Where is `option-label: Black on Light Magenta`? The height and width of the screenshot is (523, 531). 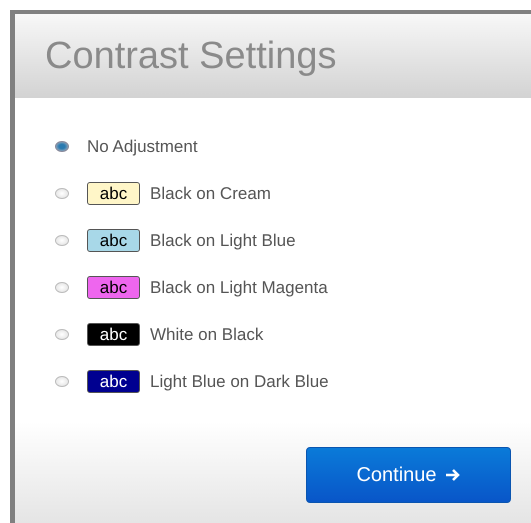
option-label: Black on Light Magenta is located at coordinates (239, 287).